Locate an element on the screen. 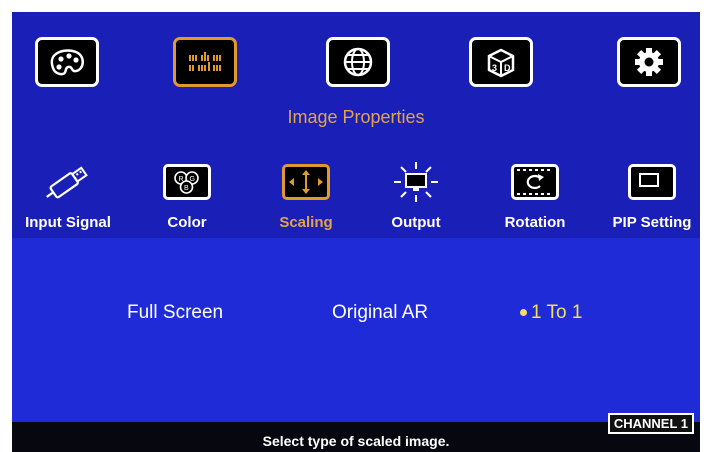  globe-icon is located at coordinates (358, 62).